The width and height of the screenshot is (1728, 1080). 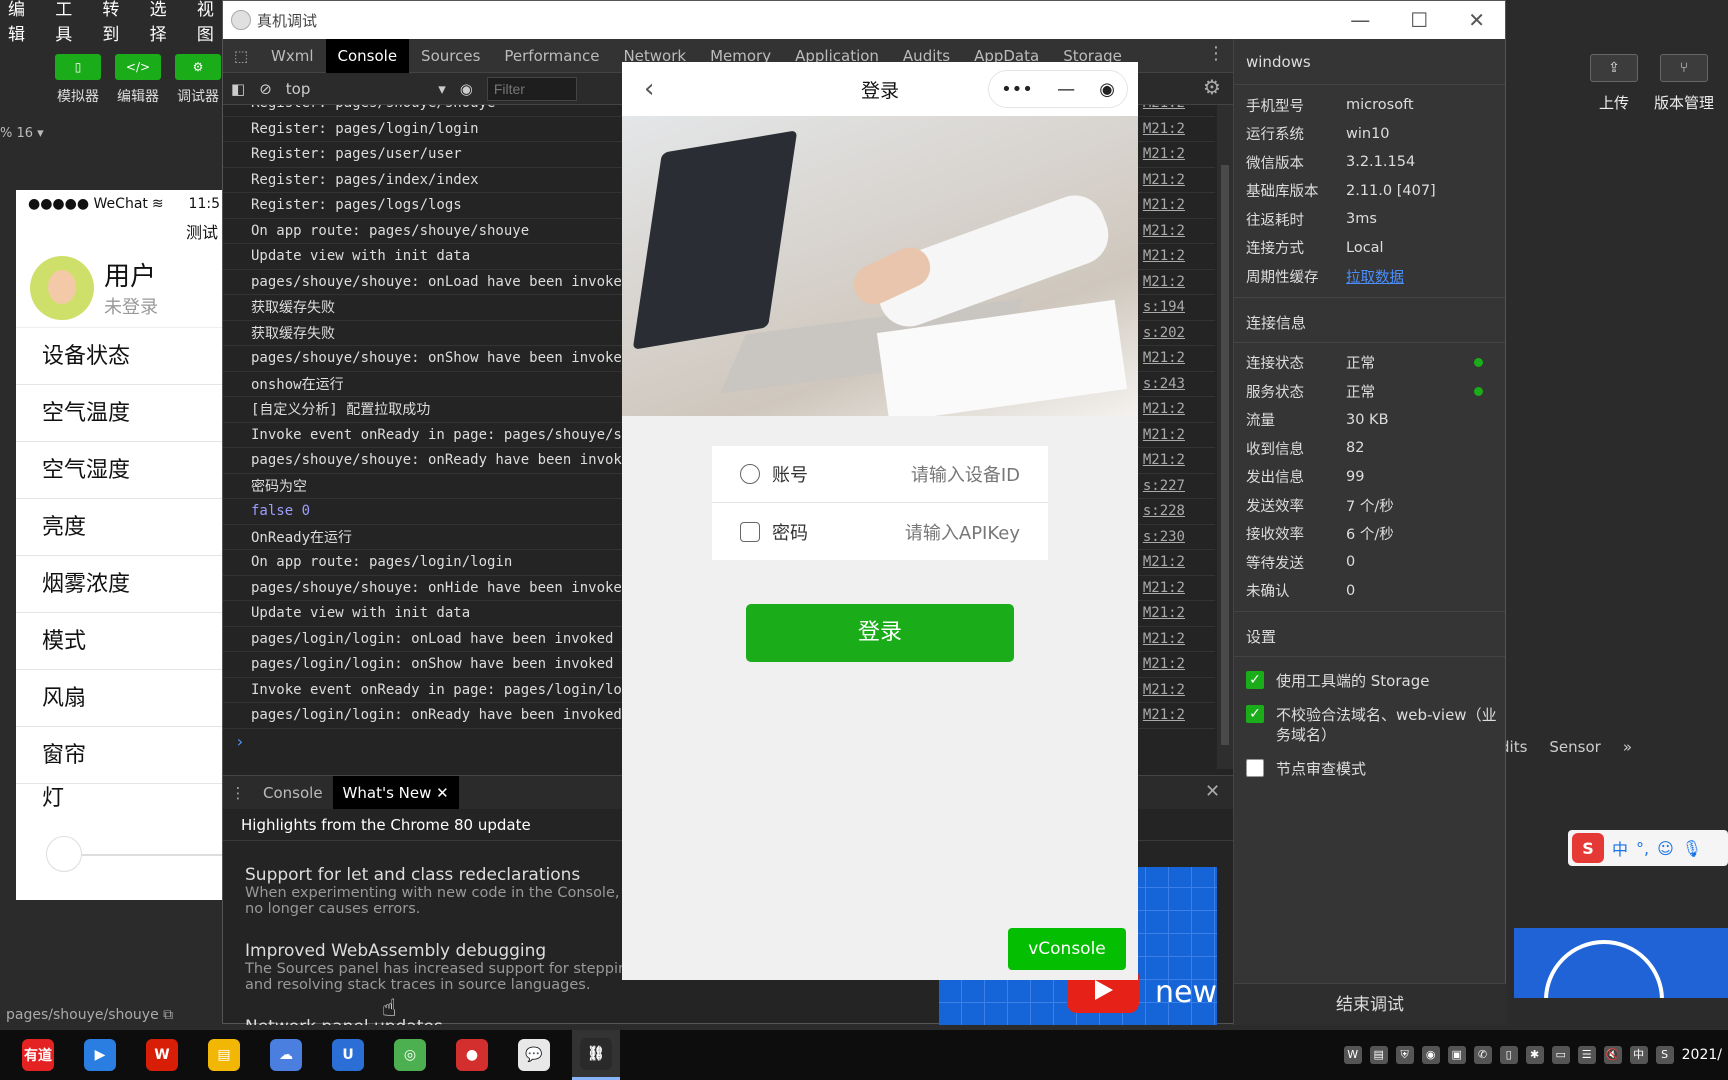 I want to click on user-card: 用户 未登录, so click(x=119, y=288).